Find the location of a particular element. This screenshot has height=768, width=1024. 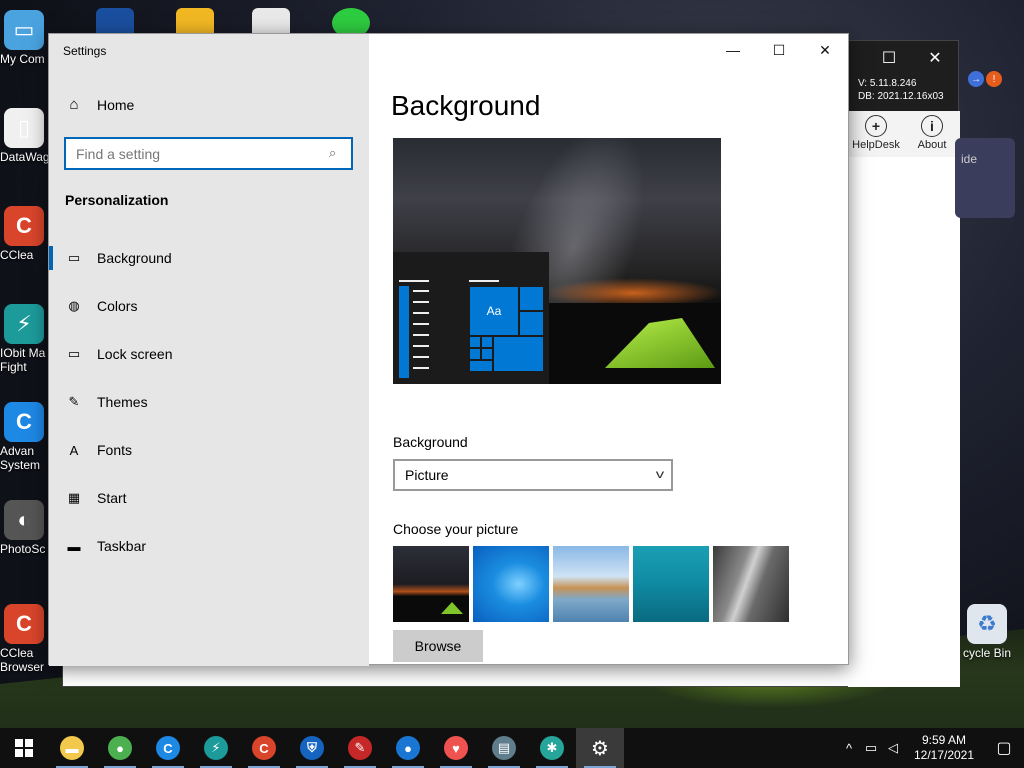

desktop-app-icon: ⚡ is located at coordinates (24, 324).